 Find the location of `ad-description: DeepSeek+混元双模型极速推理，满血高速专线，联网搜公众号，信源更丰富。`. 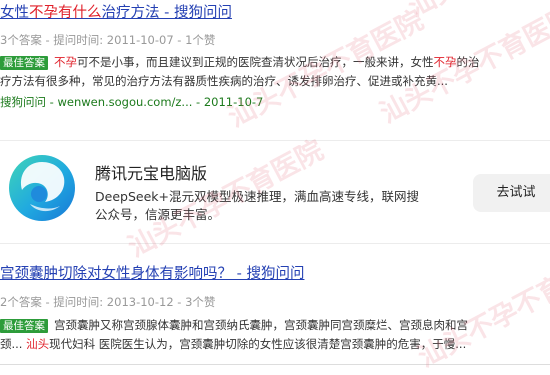

ad-description: DeepSeek+混元双模型极速推理，满血高速专线，联网搜公众号，信源更丰富。 is located at coordinates (257, 205).